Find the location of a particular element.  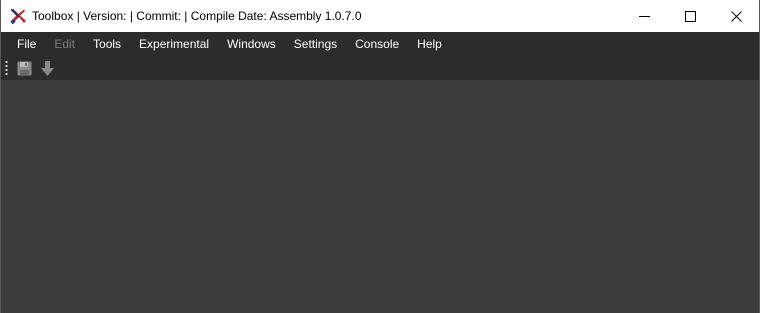

maximize-icon is located at coordinates (690, 16).